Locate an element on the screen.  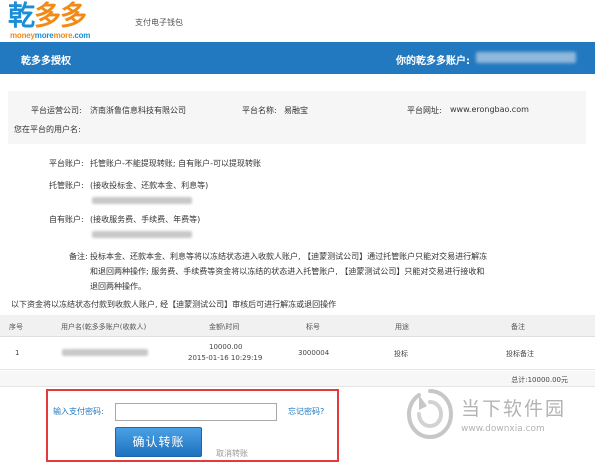
row-time: 2015-01-16 10:29:19 is located at coordinates (225, 358).